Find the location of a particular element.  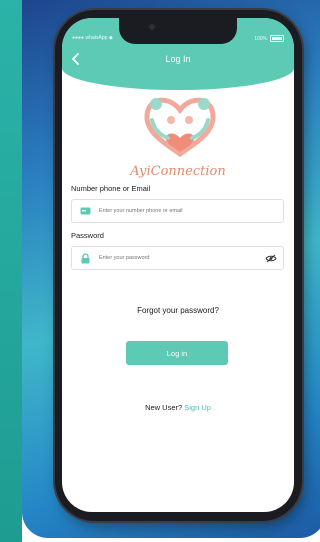

password-label: Password is located at coordinates (87, 235).